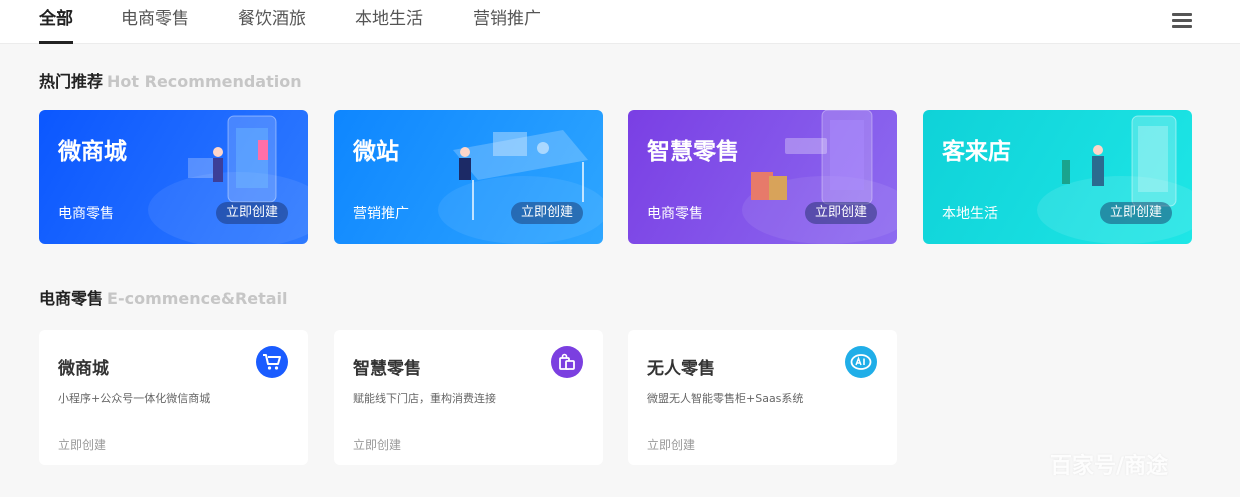 The image size is (1240, 497). Describe the element at coordinates (620, 22) in the screenshot. I see `top-nav: 全部 电商零售 餐饮酒旅 本地生活 营销推广` at that location.